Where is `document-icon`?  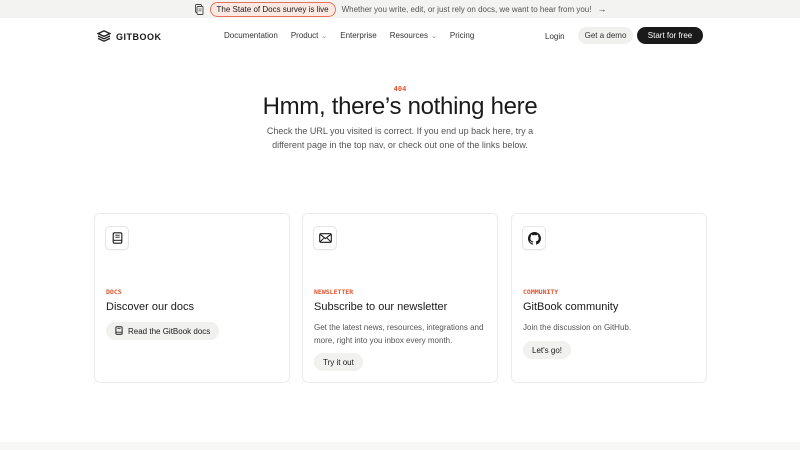 document-icon is located at coordinates (199, 9).